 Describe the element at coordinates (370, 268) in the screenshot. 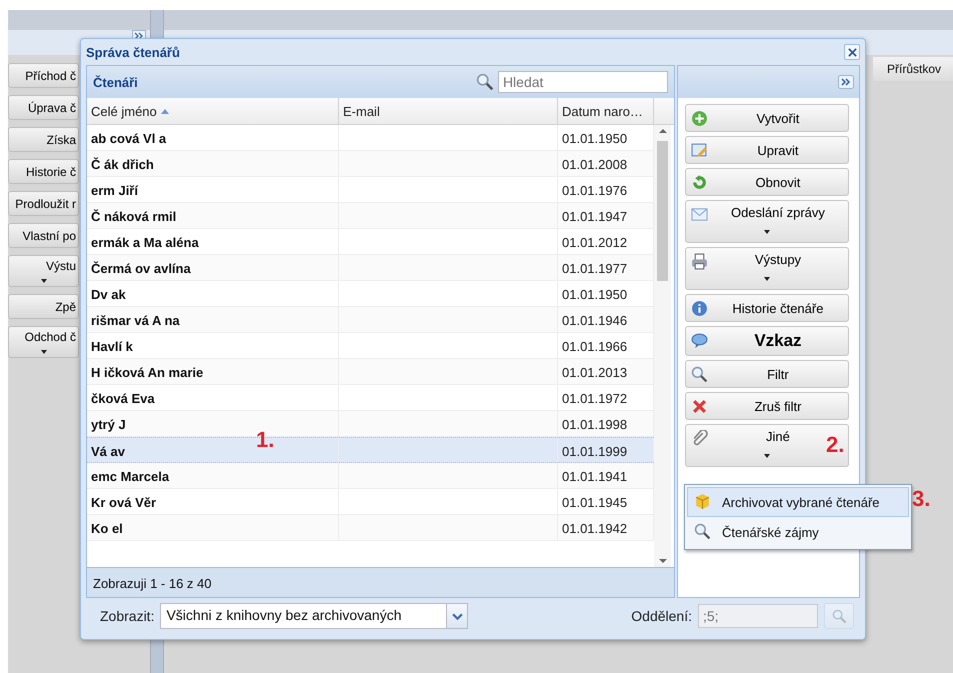

I see `table-row: Čermá ov avlína 01.01.1977` at that location.